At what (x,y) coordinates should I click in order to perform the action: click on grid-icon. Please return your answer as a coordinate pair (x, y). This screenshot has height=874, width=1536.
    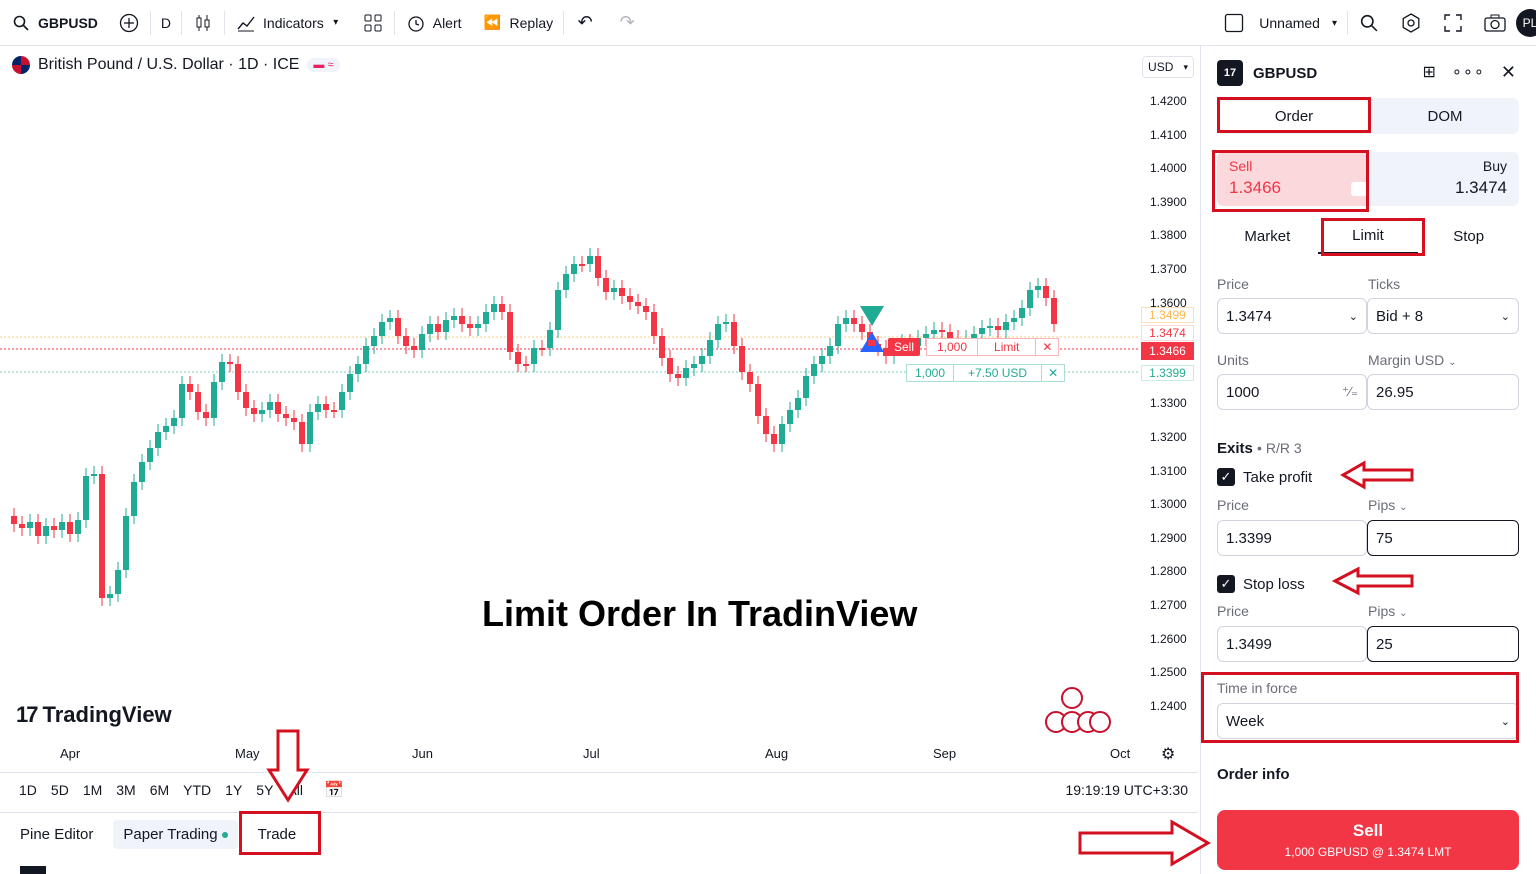
    Looking at the image, I should click on (373, 23).